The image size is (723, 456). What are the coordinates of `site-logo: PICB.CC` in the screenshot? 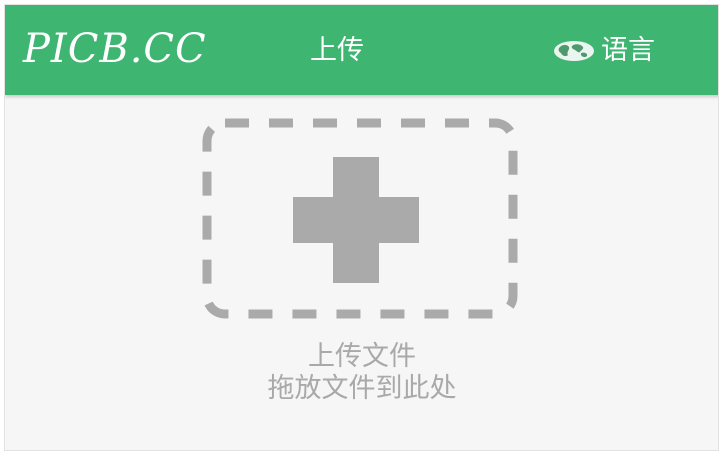 It's located at (115, 49).